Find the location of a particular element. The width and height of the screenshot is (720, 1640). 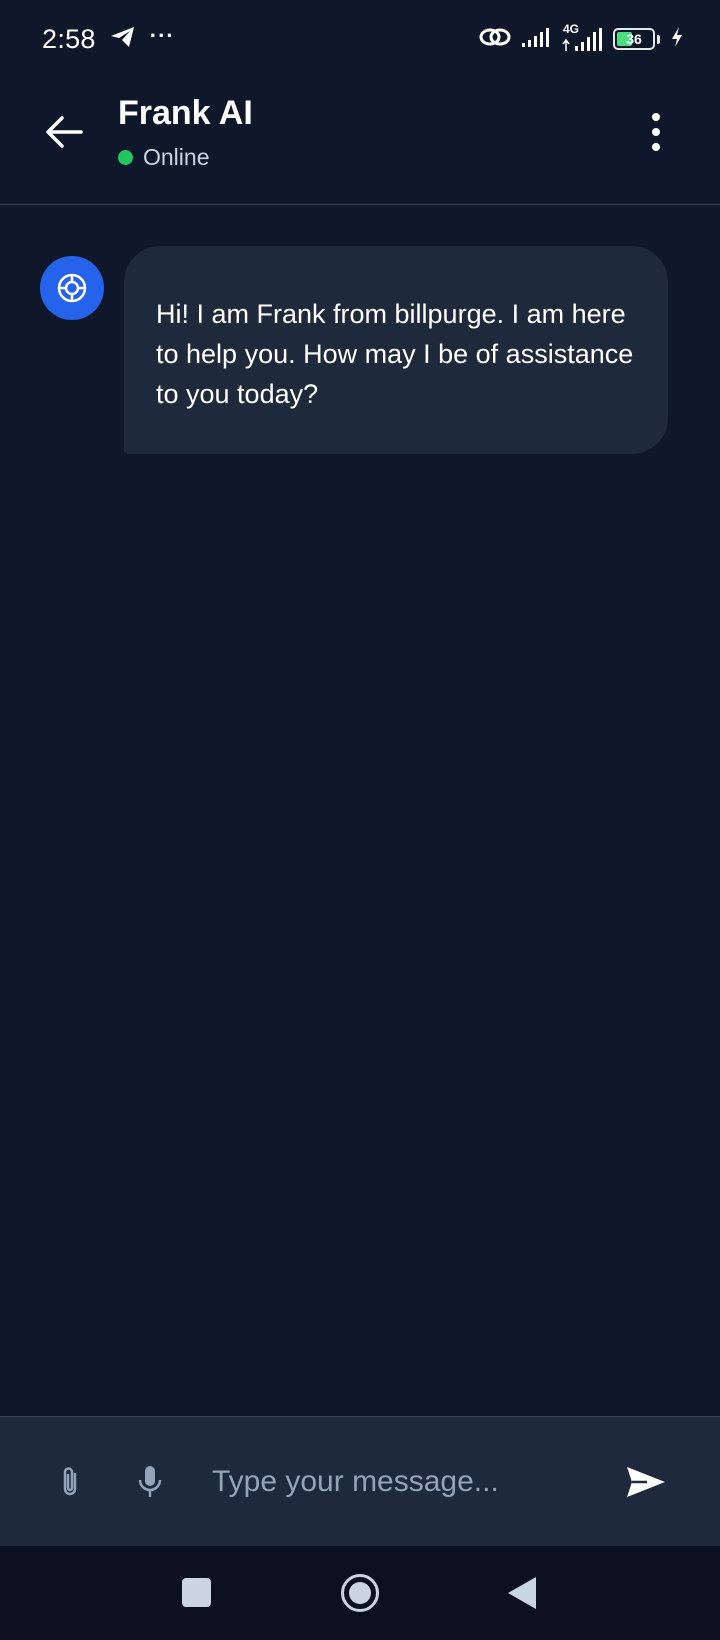

status-right: 4G 36 is located at coordinates (581, 38).